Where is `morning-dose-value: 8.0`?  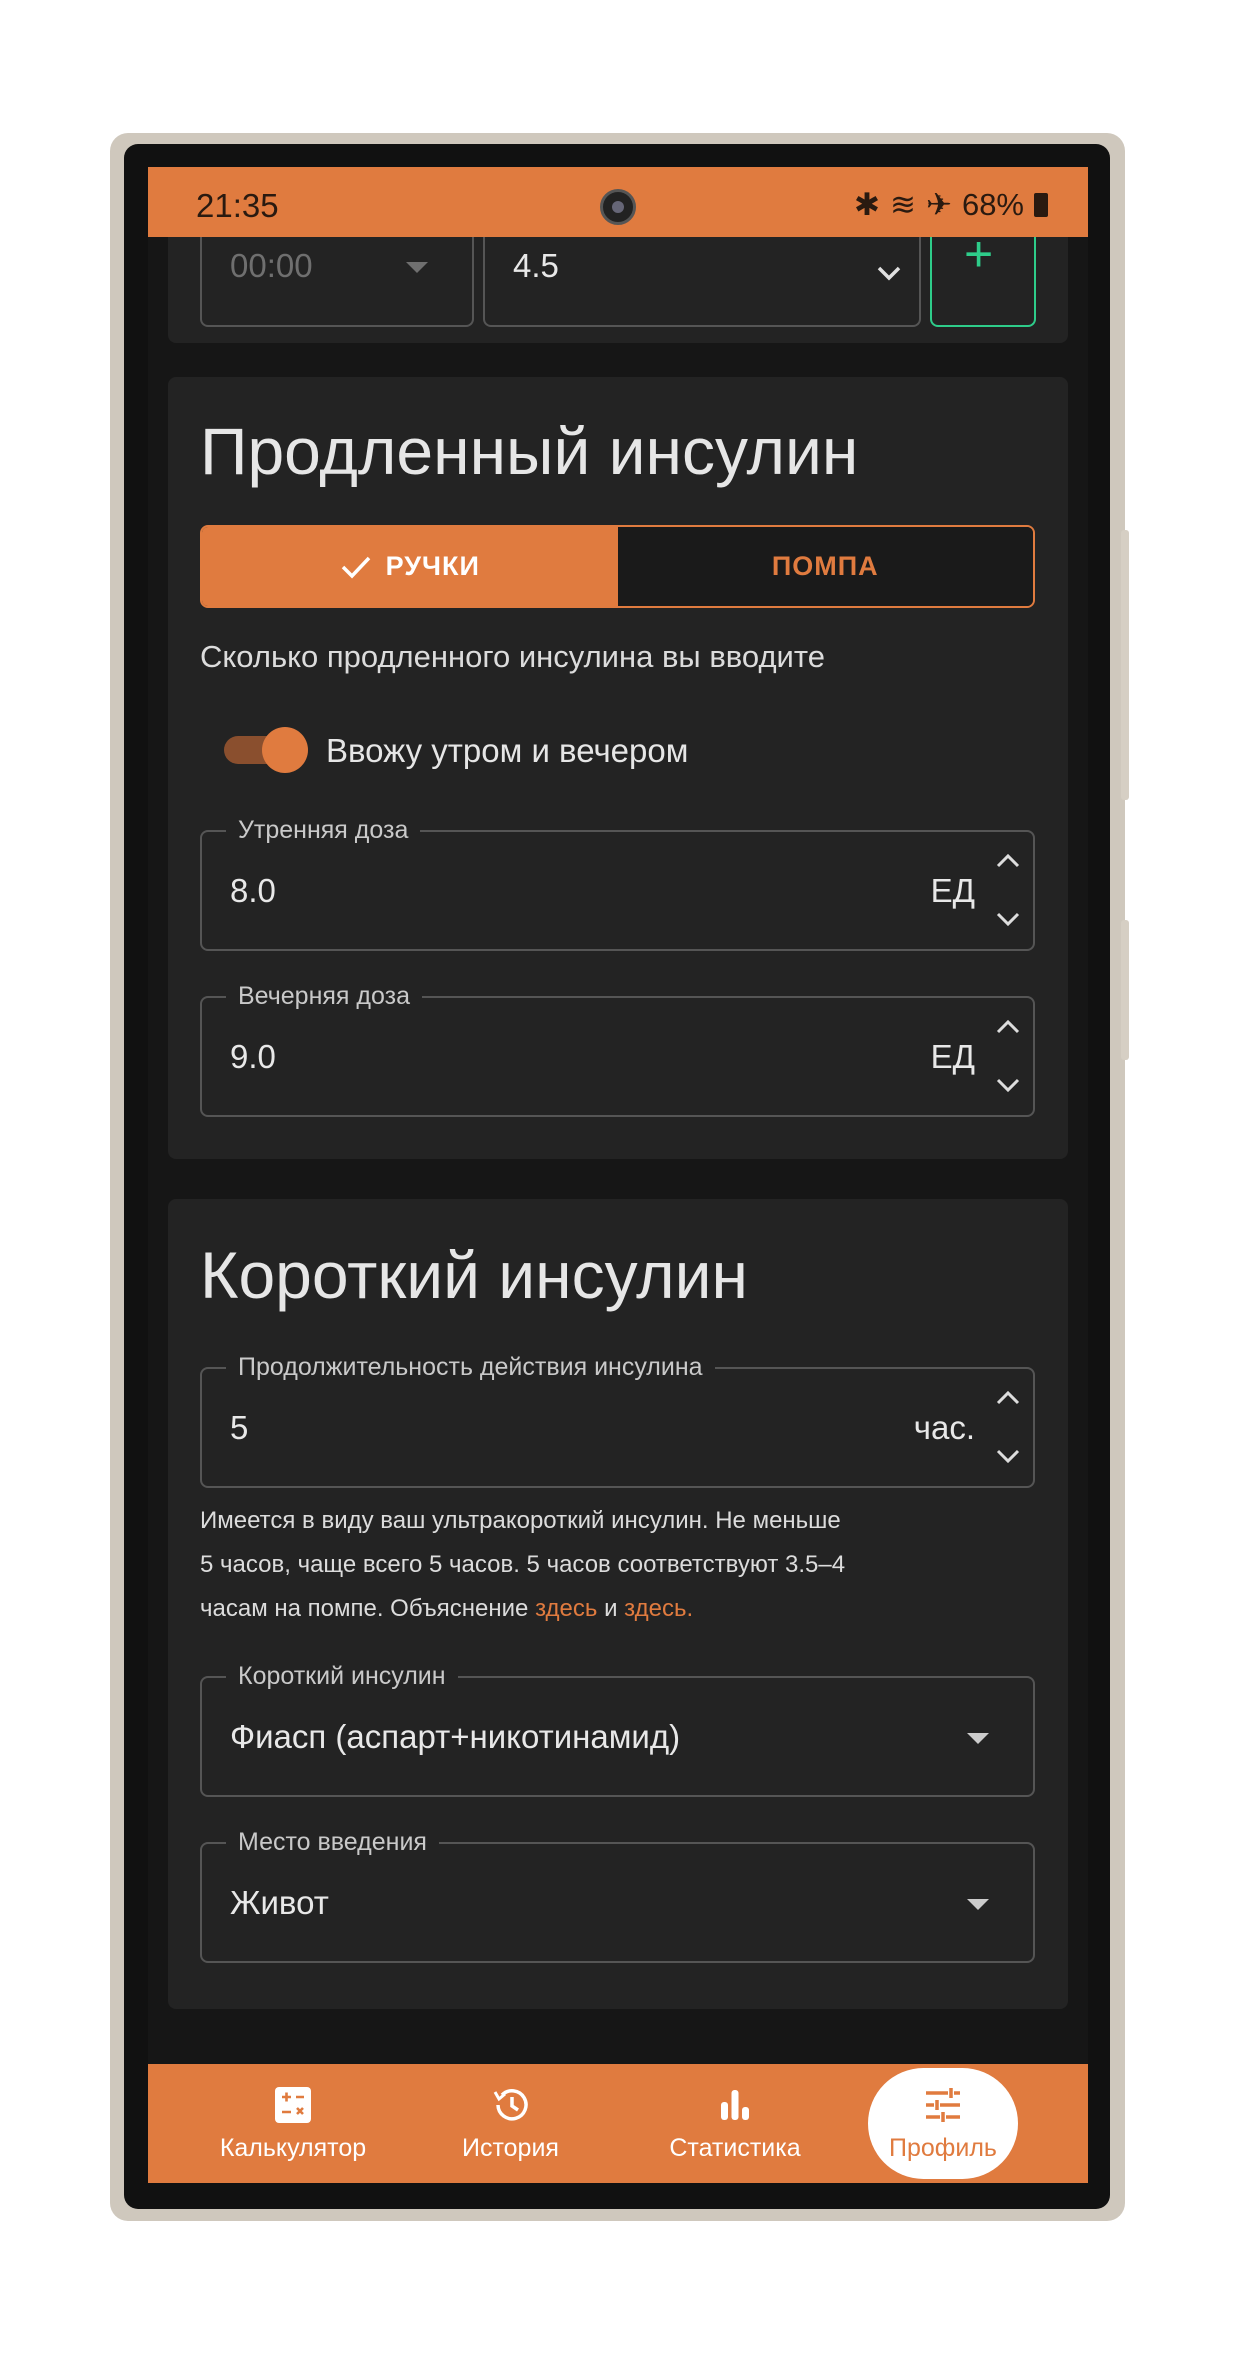
morning-dose-value: 8.0 is located at coordinates (253, 890).